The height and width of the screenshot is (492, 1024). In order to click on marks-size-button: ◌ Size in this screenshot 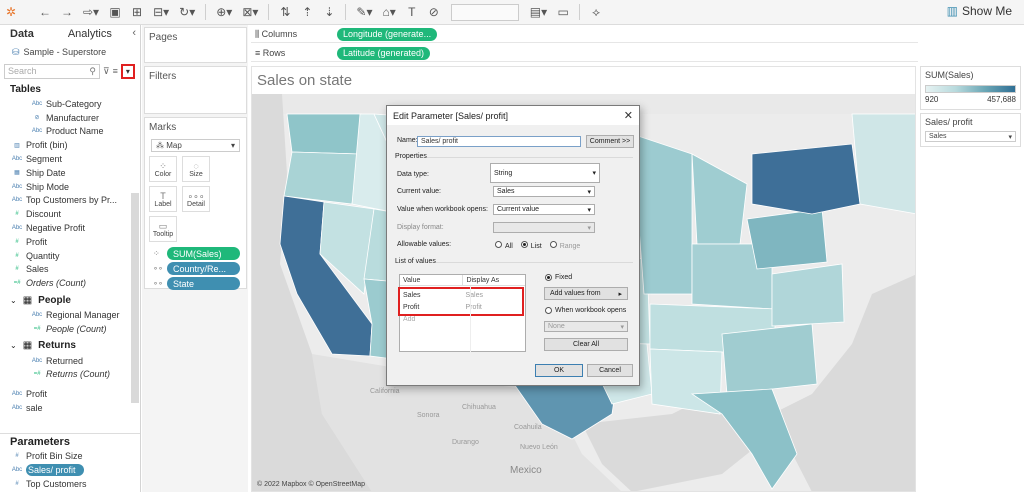, I will do `click(196, 169)`.